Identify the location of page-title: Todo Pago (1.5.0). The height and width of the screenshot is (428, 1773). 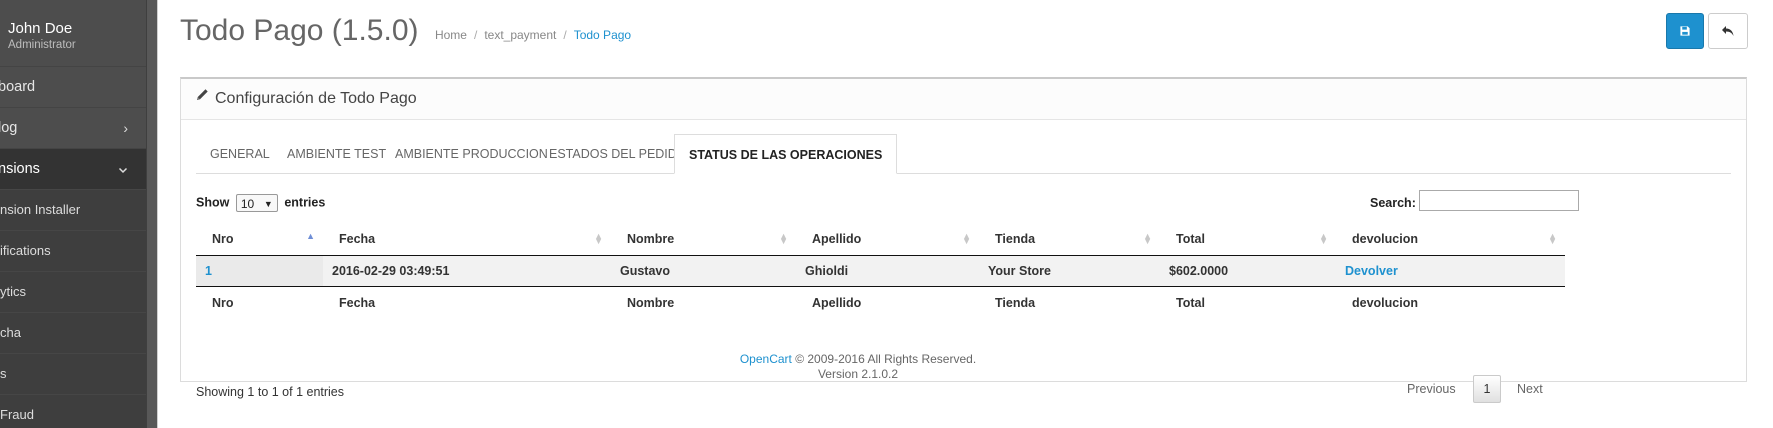
(299, 30).